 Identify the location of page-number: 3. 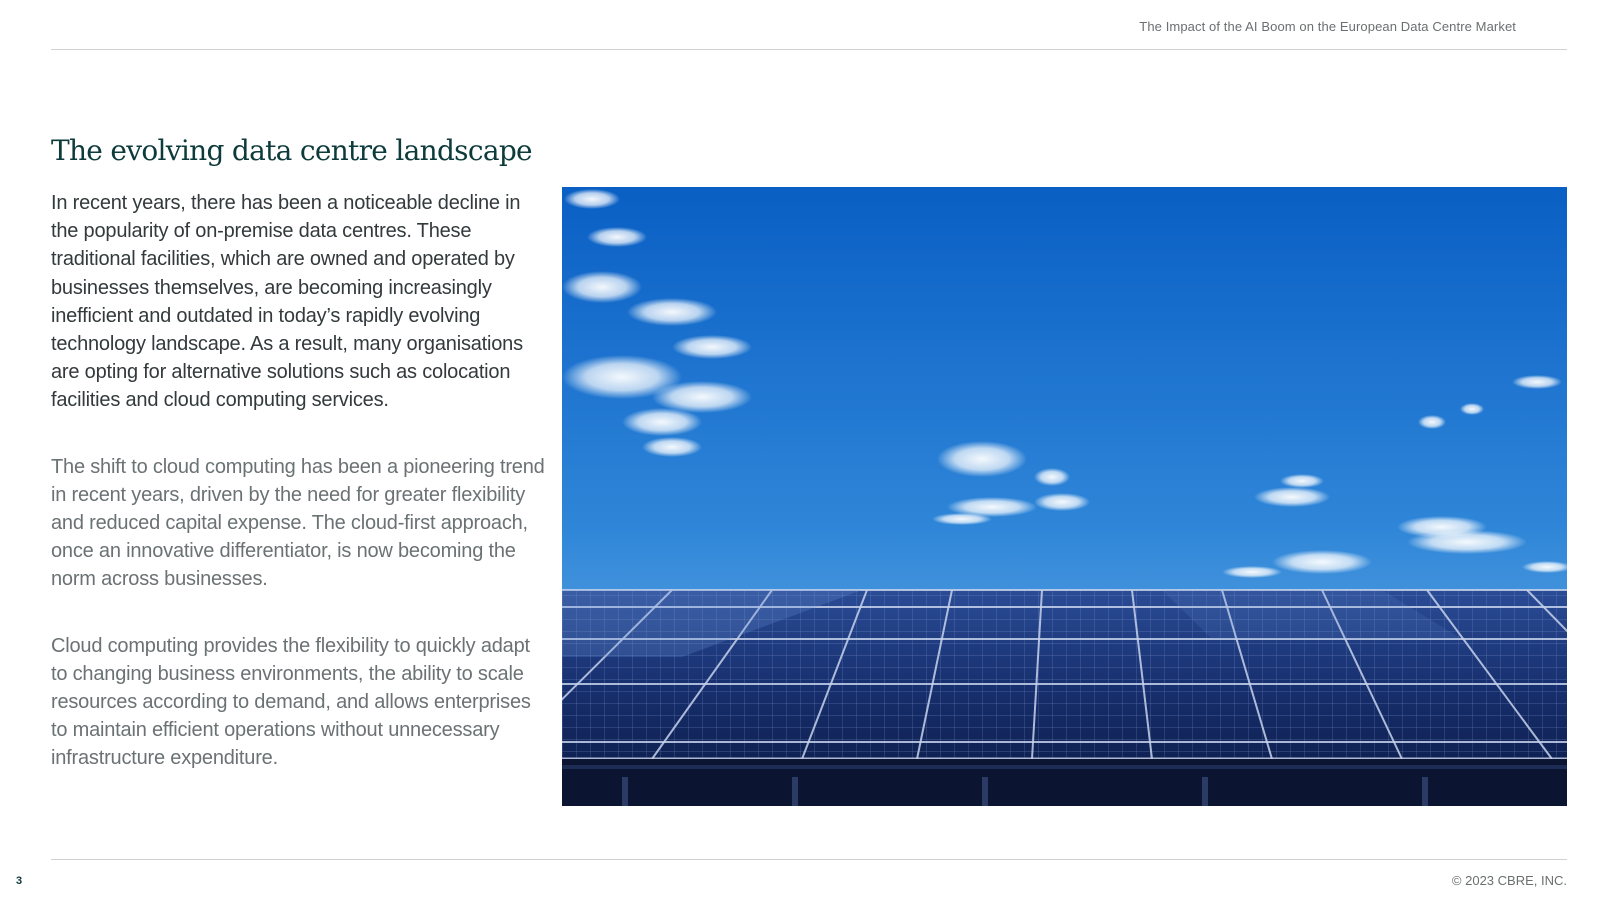
(19, 881).